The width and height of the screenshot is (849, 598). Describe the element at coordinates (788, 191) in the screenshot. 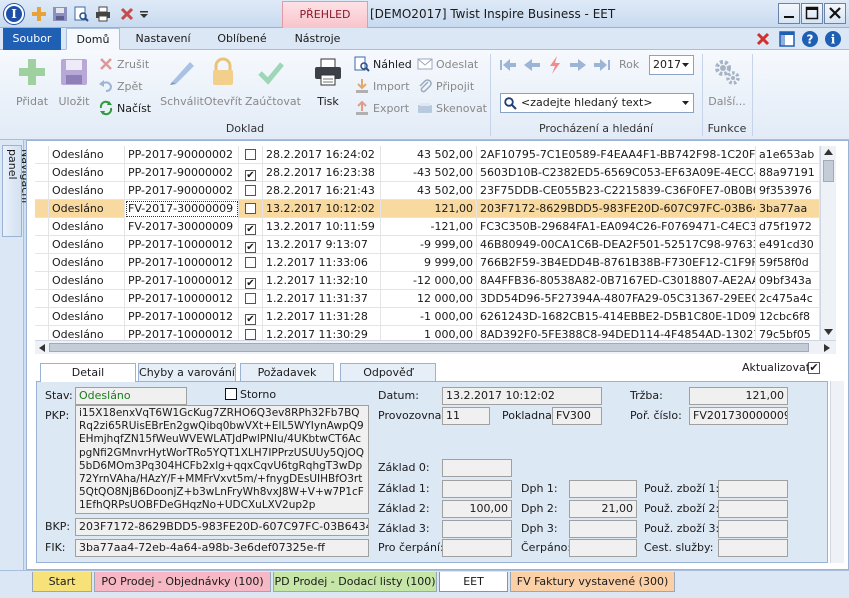

I see `cell-fik: 9f353976` at that location.